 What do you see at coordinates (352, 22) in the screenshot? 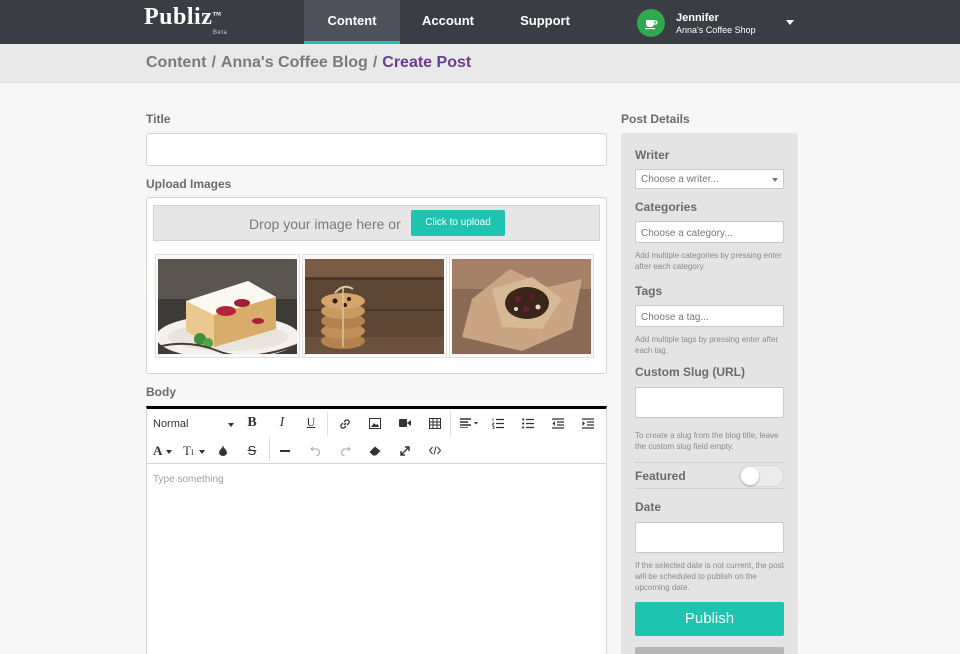
I see `tab-content: Content` at bounding box center [352, 22].